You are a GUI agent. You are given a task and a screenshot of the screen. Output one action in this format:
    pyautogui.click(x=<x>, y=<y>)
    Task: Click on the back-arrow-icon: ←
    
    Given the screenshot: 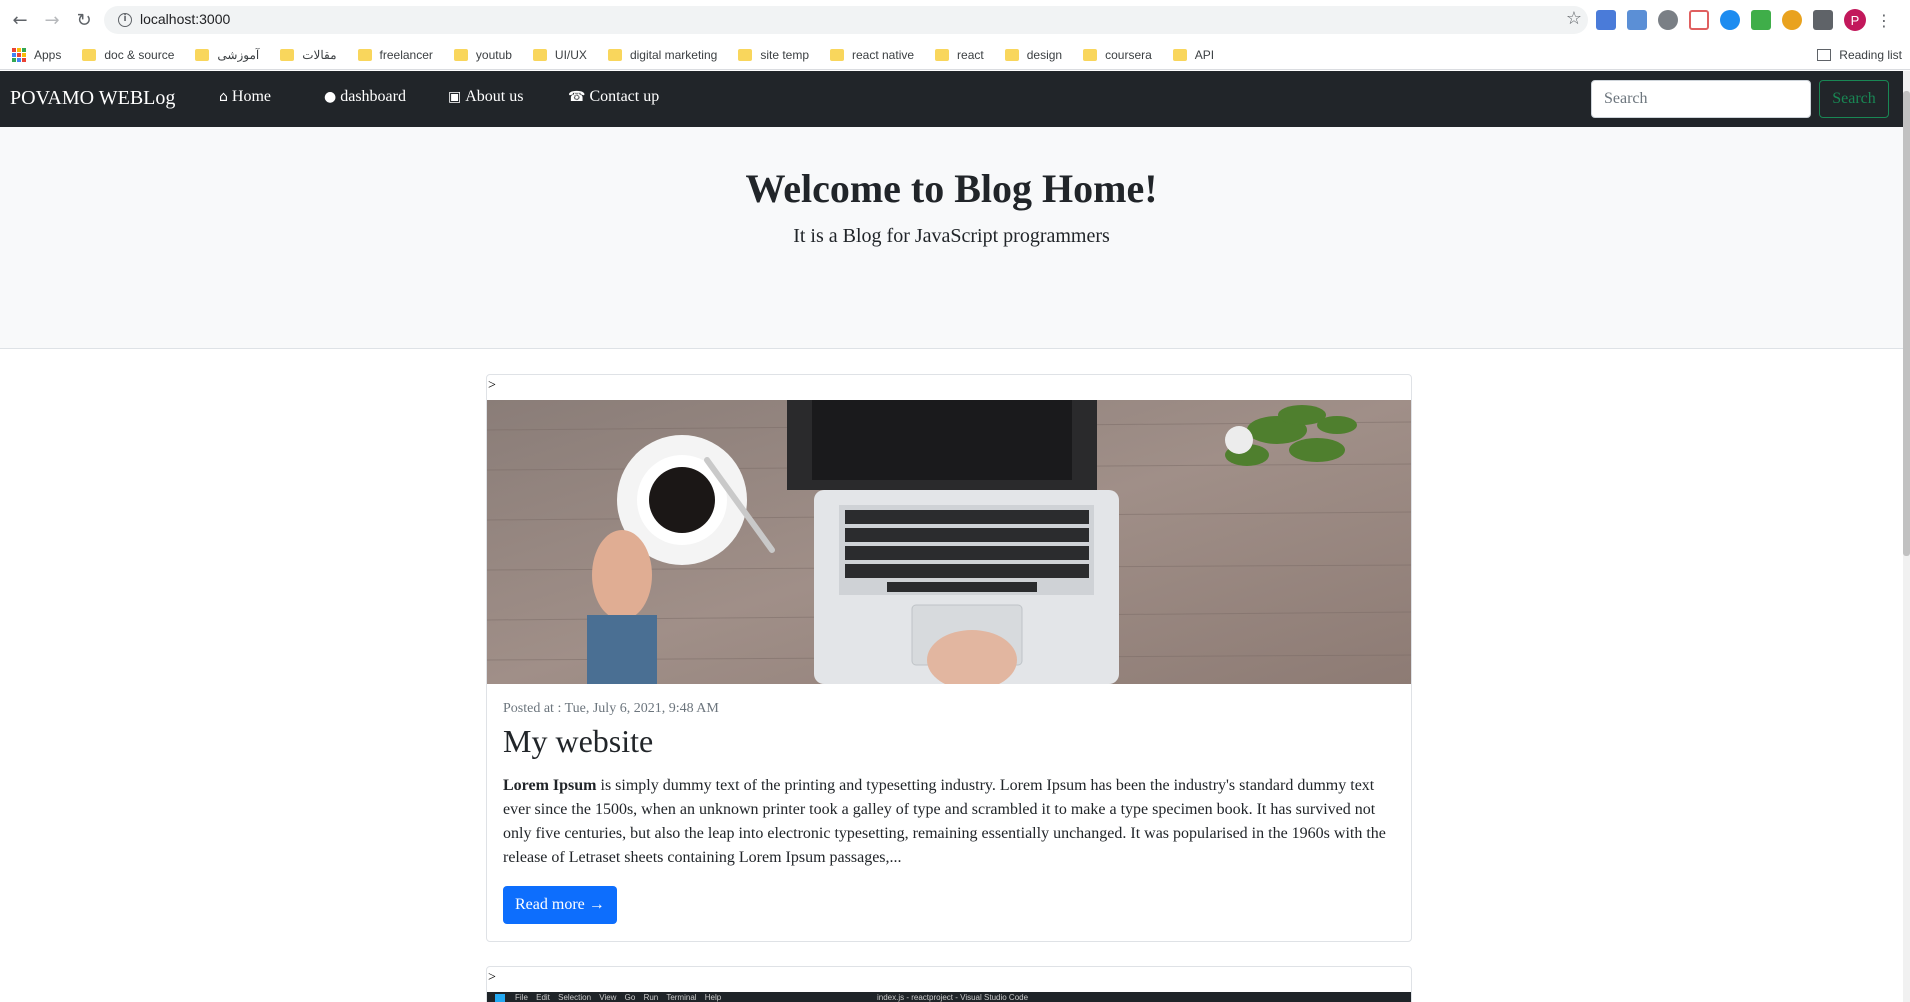 What is the action you would take?
    pyautogui.click(x=20, y=20)
    